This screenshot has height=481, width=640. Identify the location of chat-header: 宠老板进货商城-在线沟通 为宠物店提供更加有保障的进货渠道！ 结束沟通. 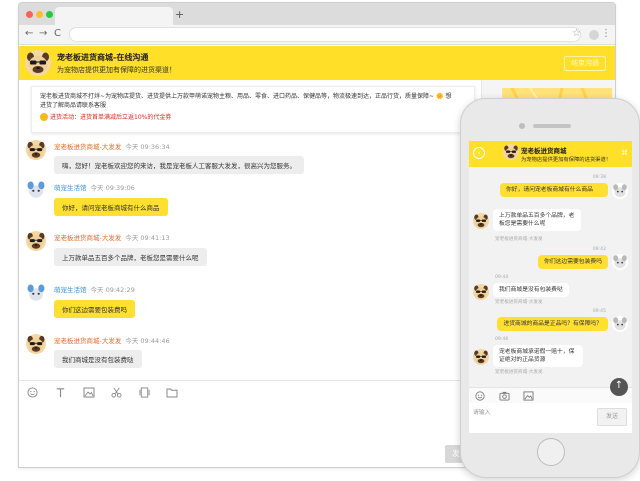
(317, 63).